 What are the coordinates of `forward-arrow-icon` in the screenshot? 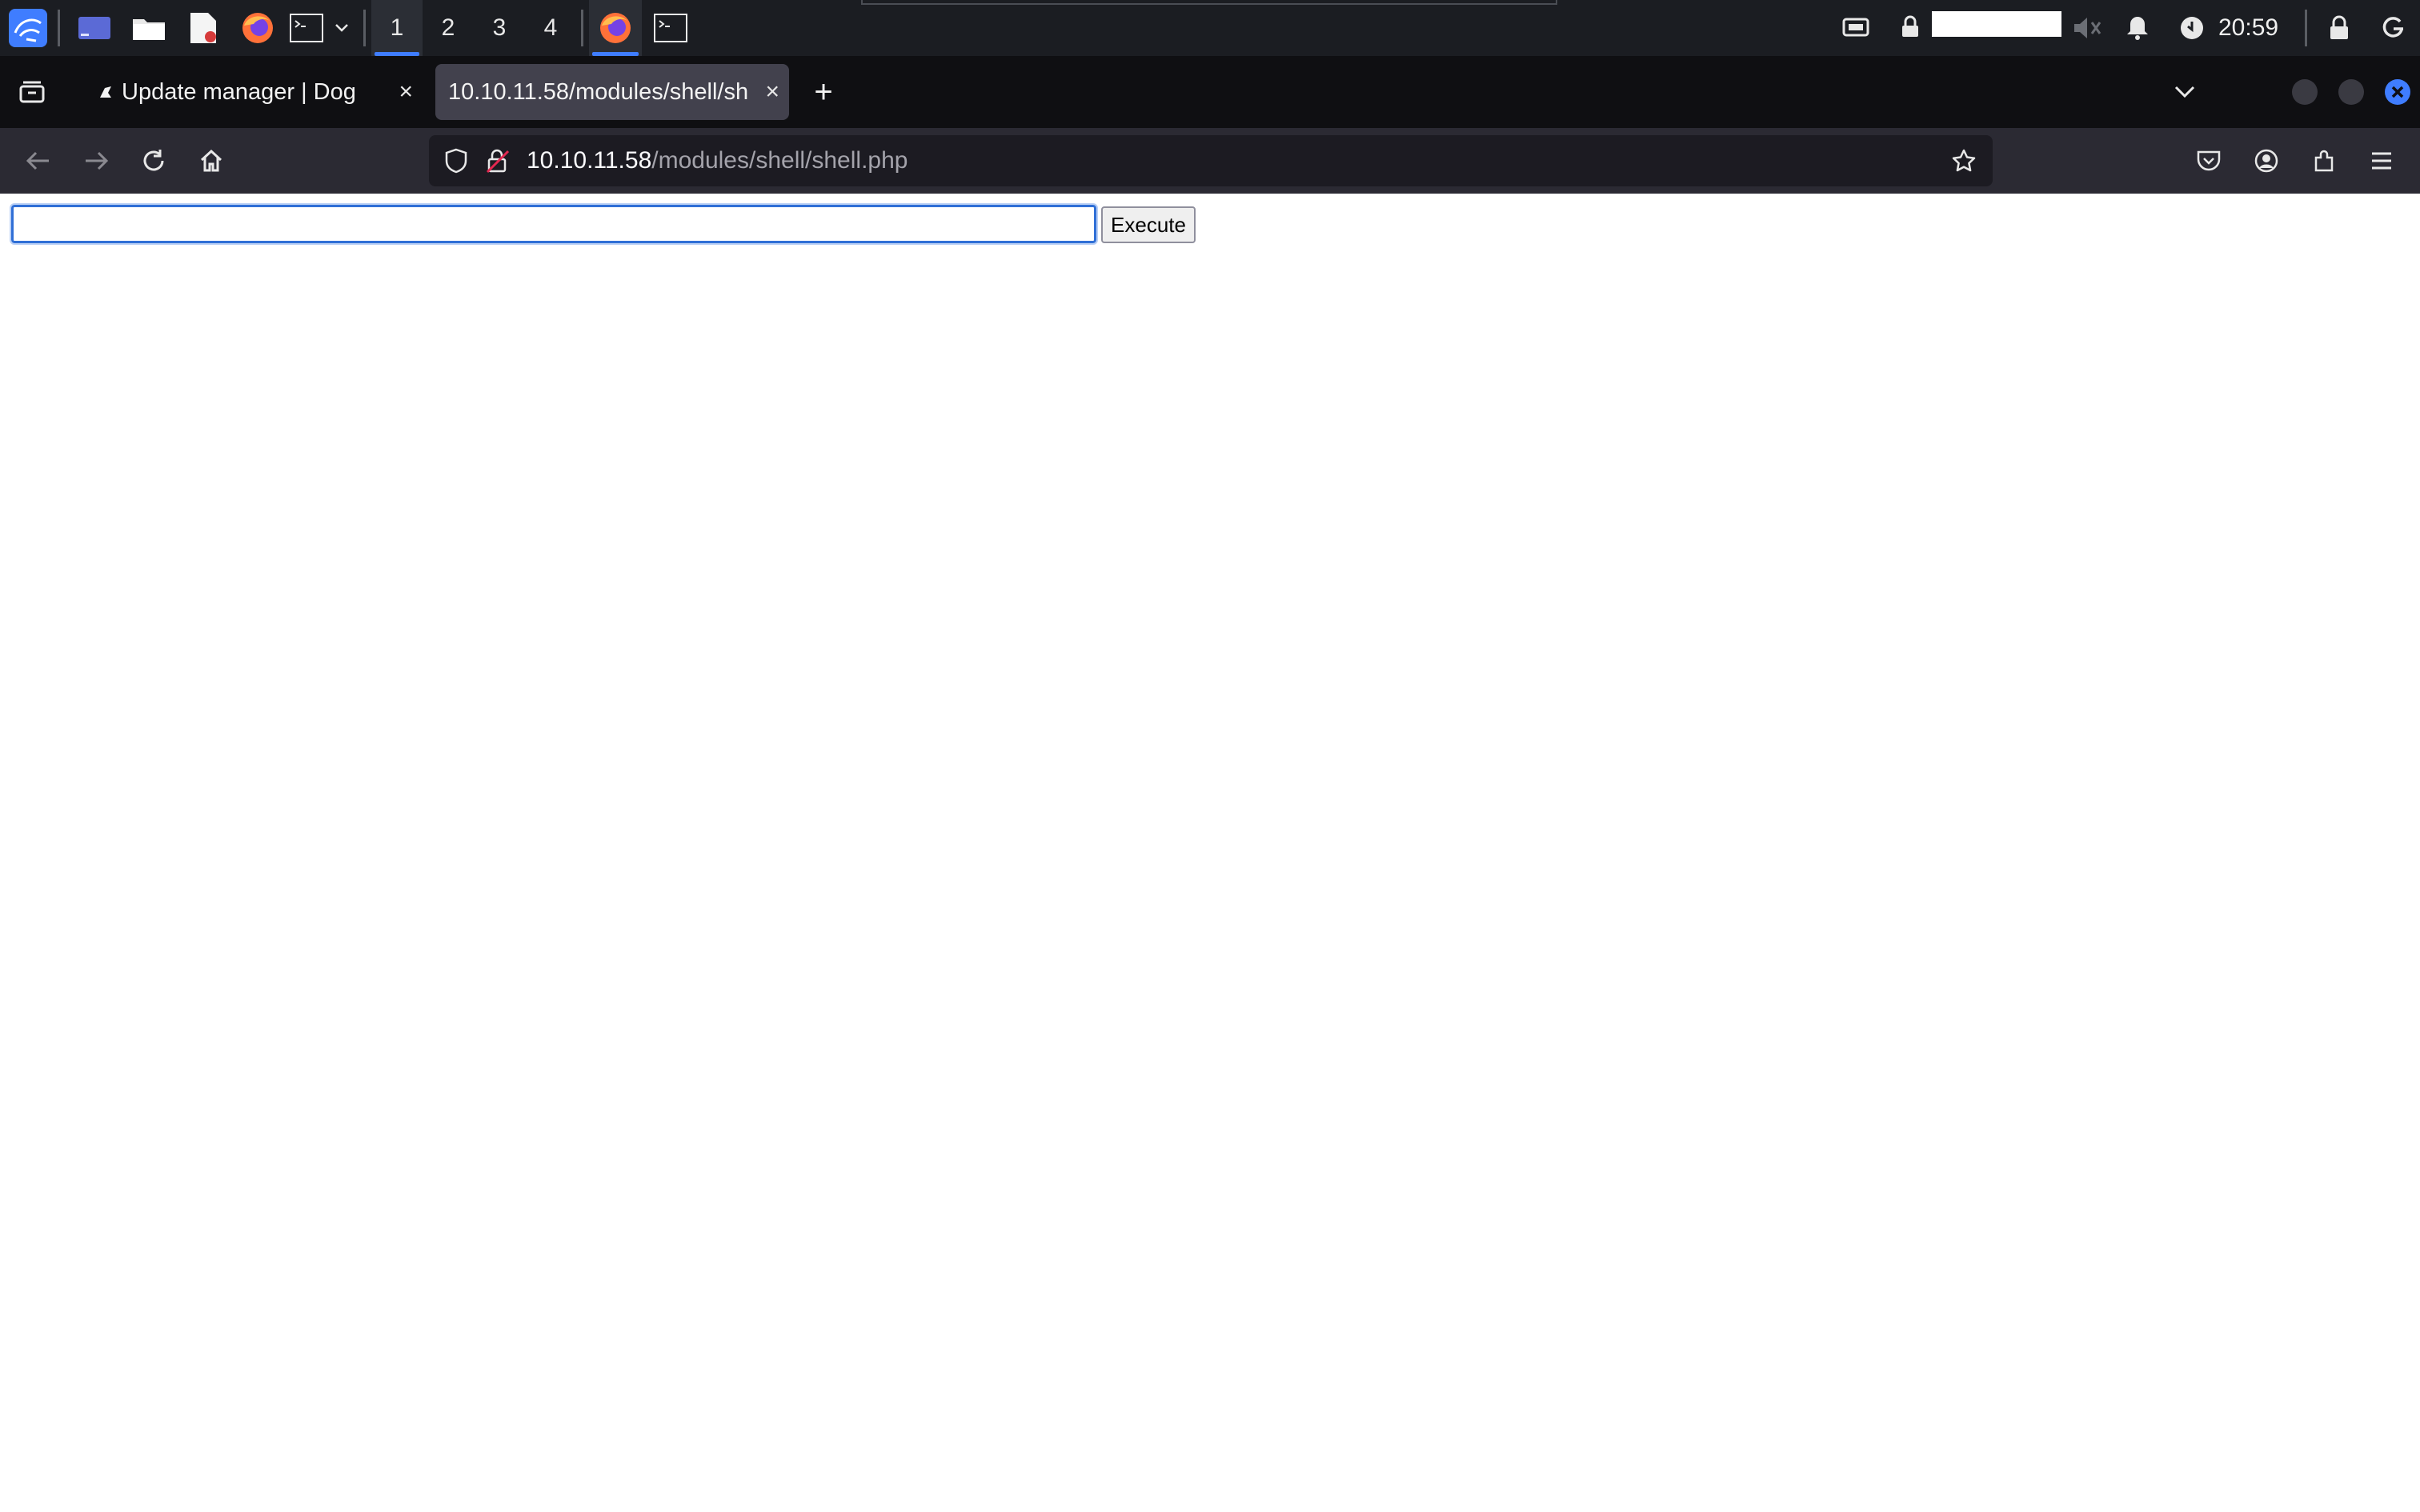 It's located at (96, 161).